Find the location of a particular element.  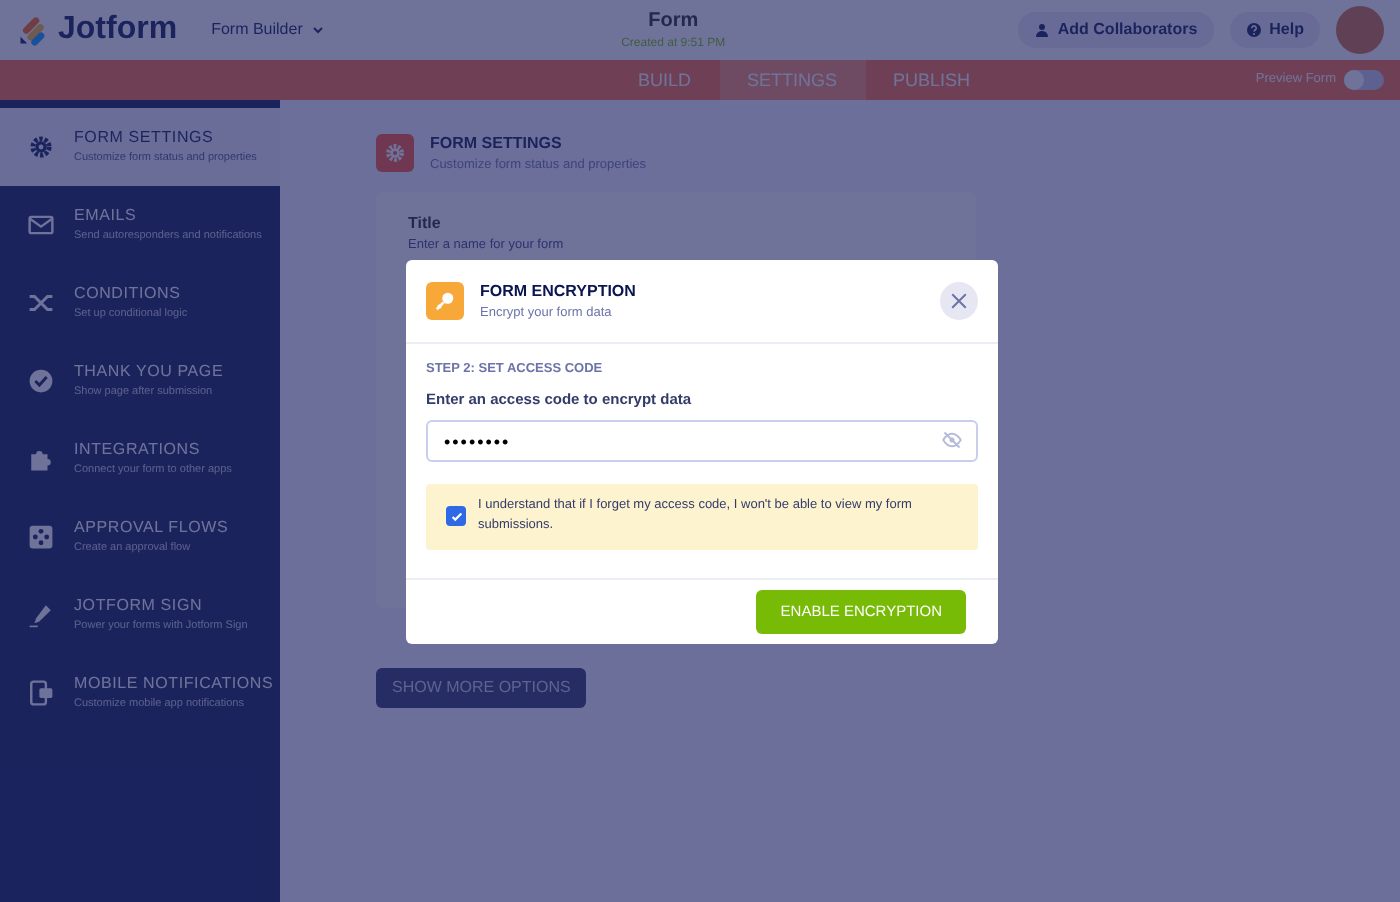

checkbox is located at coordinates (456, 516).